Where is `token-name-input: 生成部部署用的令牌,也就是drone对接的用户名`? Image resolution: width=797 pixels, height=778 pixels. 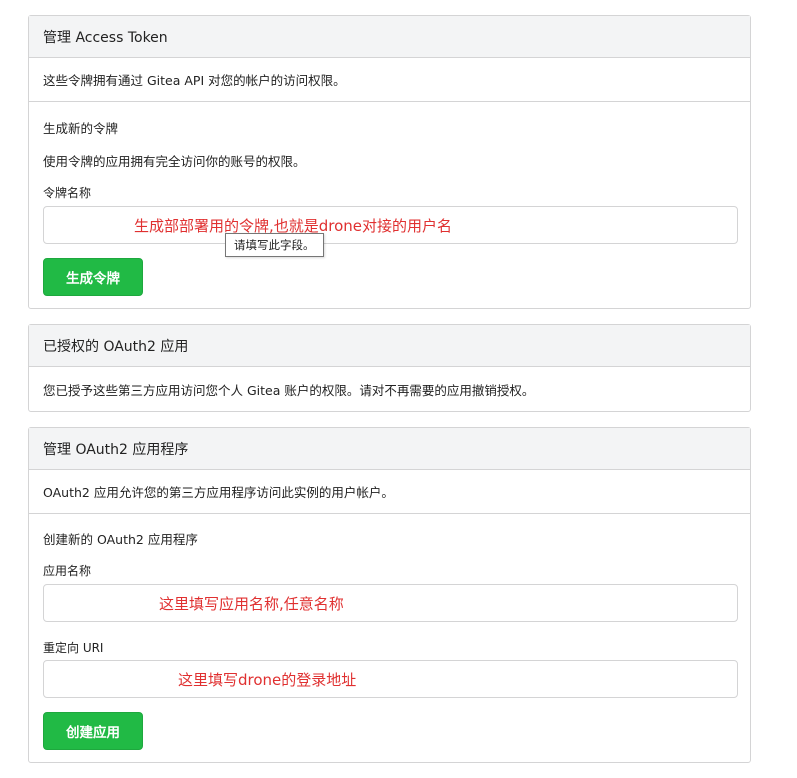 token-name-input: 生成部部署用的令牌,也就是drone对接的用户名 is located at coordinates (390, 225).